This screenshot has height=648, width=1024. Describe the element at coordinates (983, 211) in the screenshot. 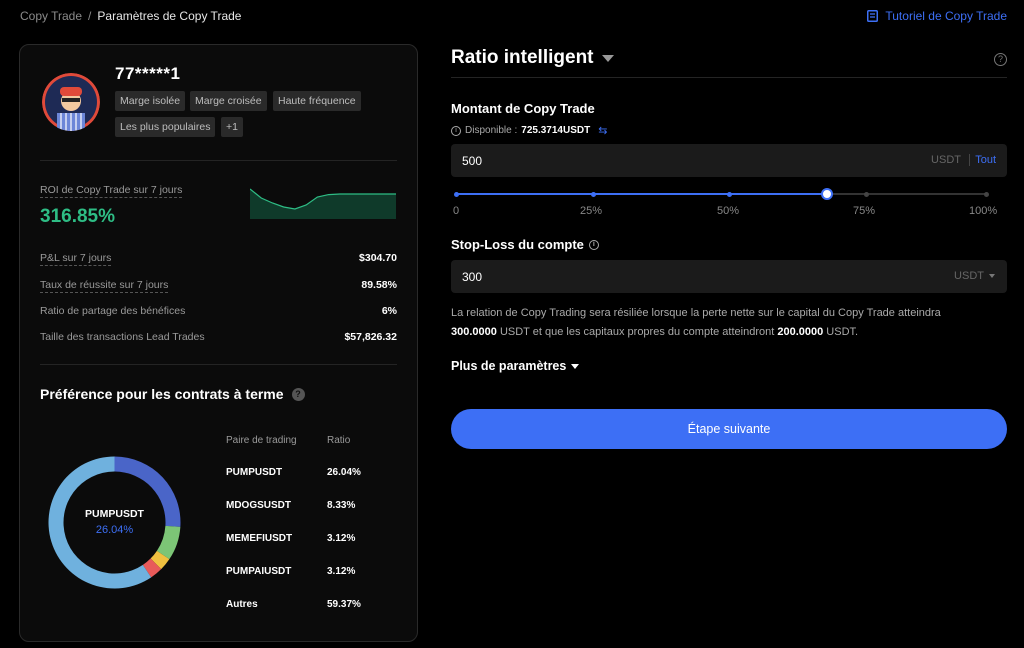

I see `slider-mark: 100%` at that location.